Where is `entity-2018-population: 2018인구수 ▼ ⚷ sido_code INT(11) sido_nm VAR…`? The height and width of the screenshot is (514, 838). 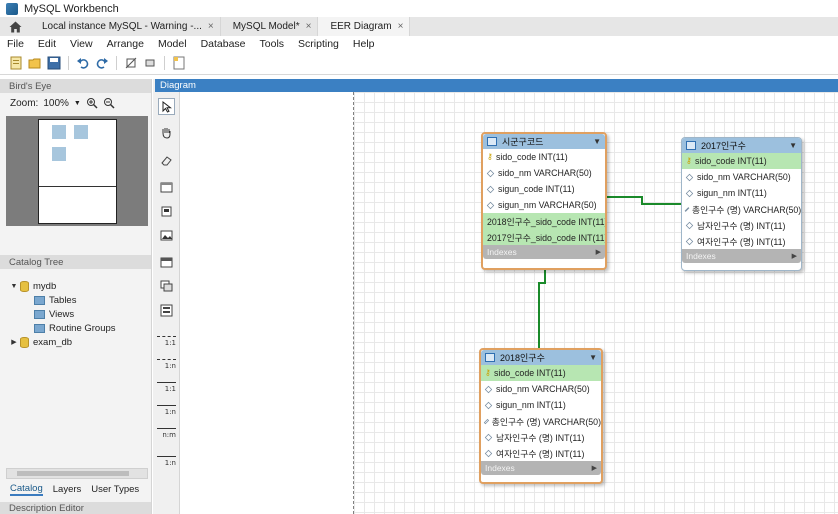
entity-2018-population: 2018인구수 ▼ ⚷ sido_code INT(11) sido_nm VAR… is located at coordinates (541, 416).